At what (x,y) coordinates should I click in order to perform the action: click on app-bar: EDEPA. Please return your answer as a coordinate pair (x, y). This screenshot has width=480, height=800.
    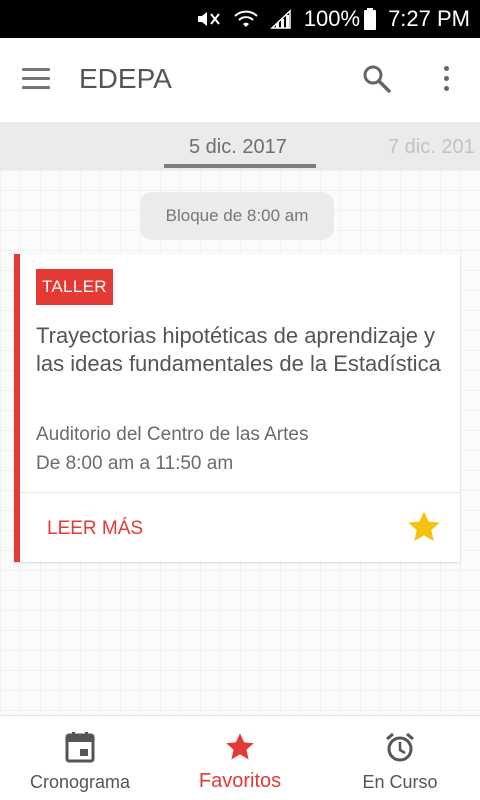
    Looking at the image, I should click on (240, 80).